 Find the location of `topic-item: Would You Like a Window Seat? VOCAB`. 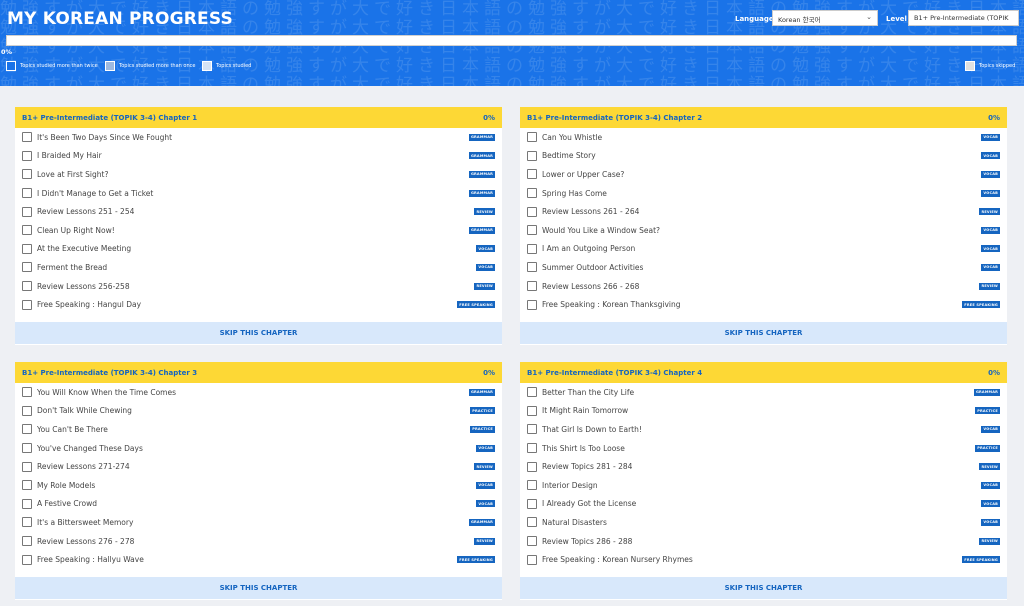

topic-item: Would You Like a Window Seat? VOCAB is located at coordinates (763, 230).